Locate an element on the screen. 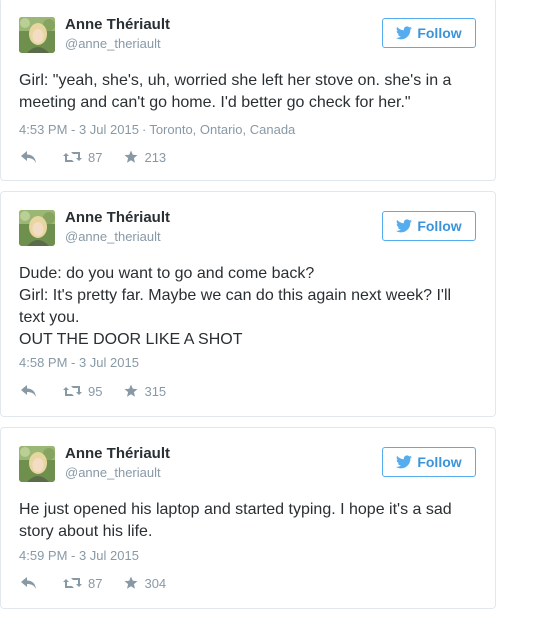  favorite-button: 213 is located at coordinates (145, 157).